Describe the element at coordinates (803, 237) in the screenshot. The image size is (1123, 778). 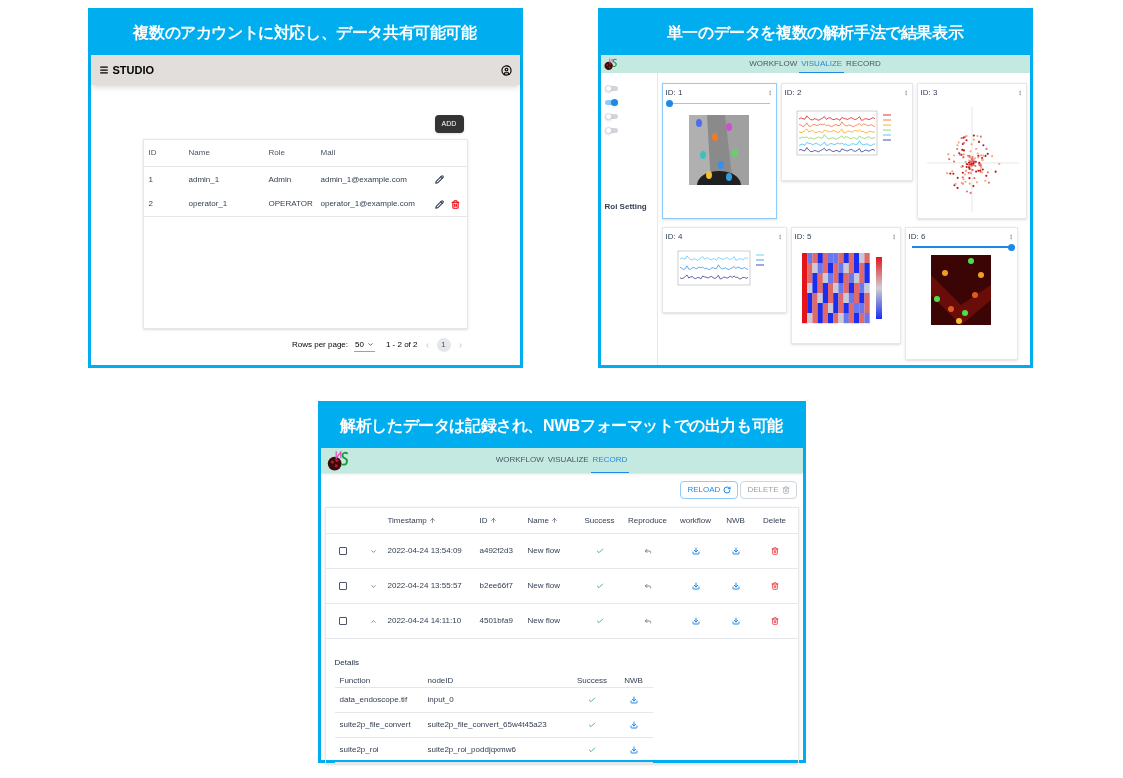
I see `card-id: ID: 5` at that location.